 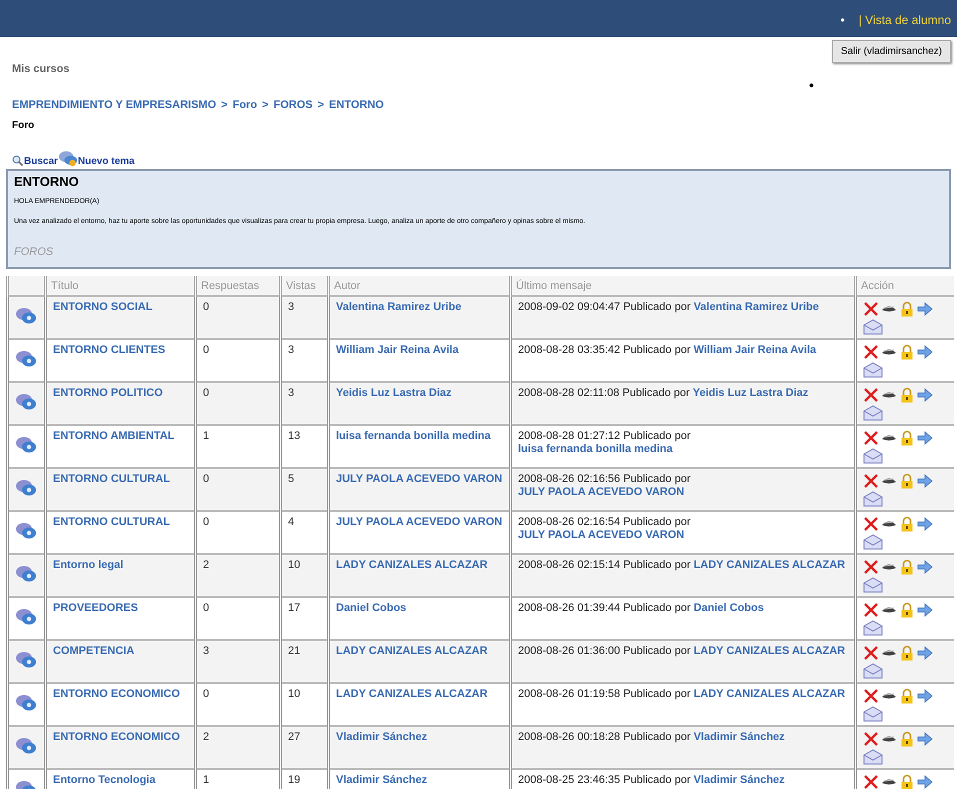 What do you see at coordinates (114, 105) in the screenshot?
I see `breadcrumb-link: EMPRENDIMIENTO Y EMPRESARISMO` at bounding box center [114, 105].